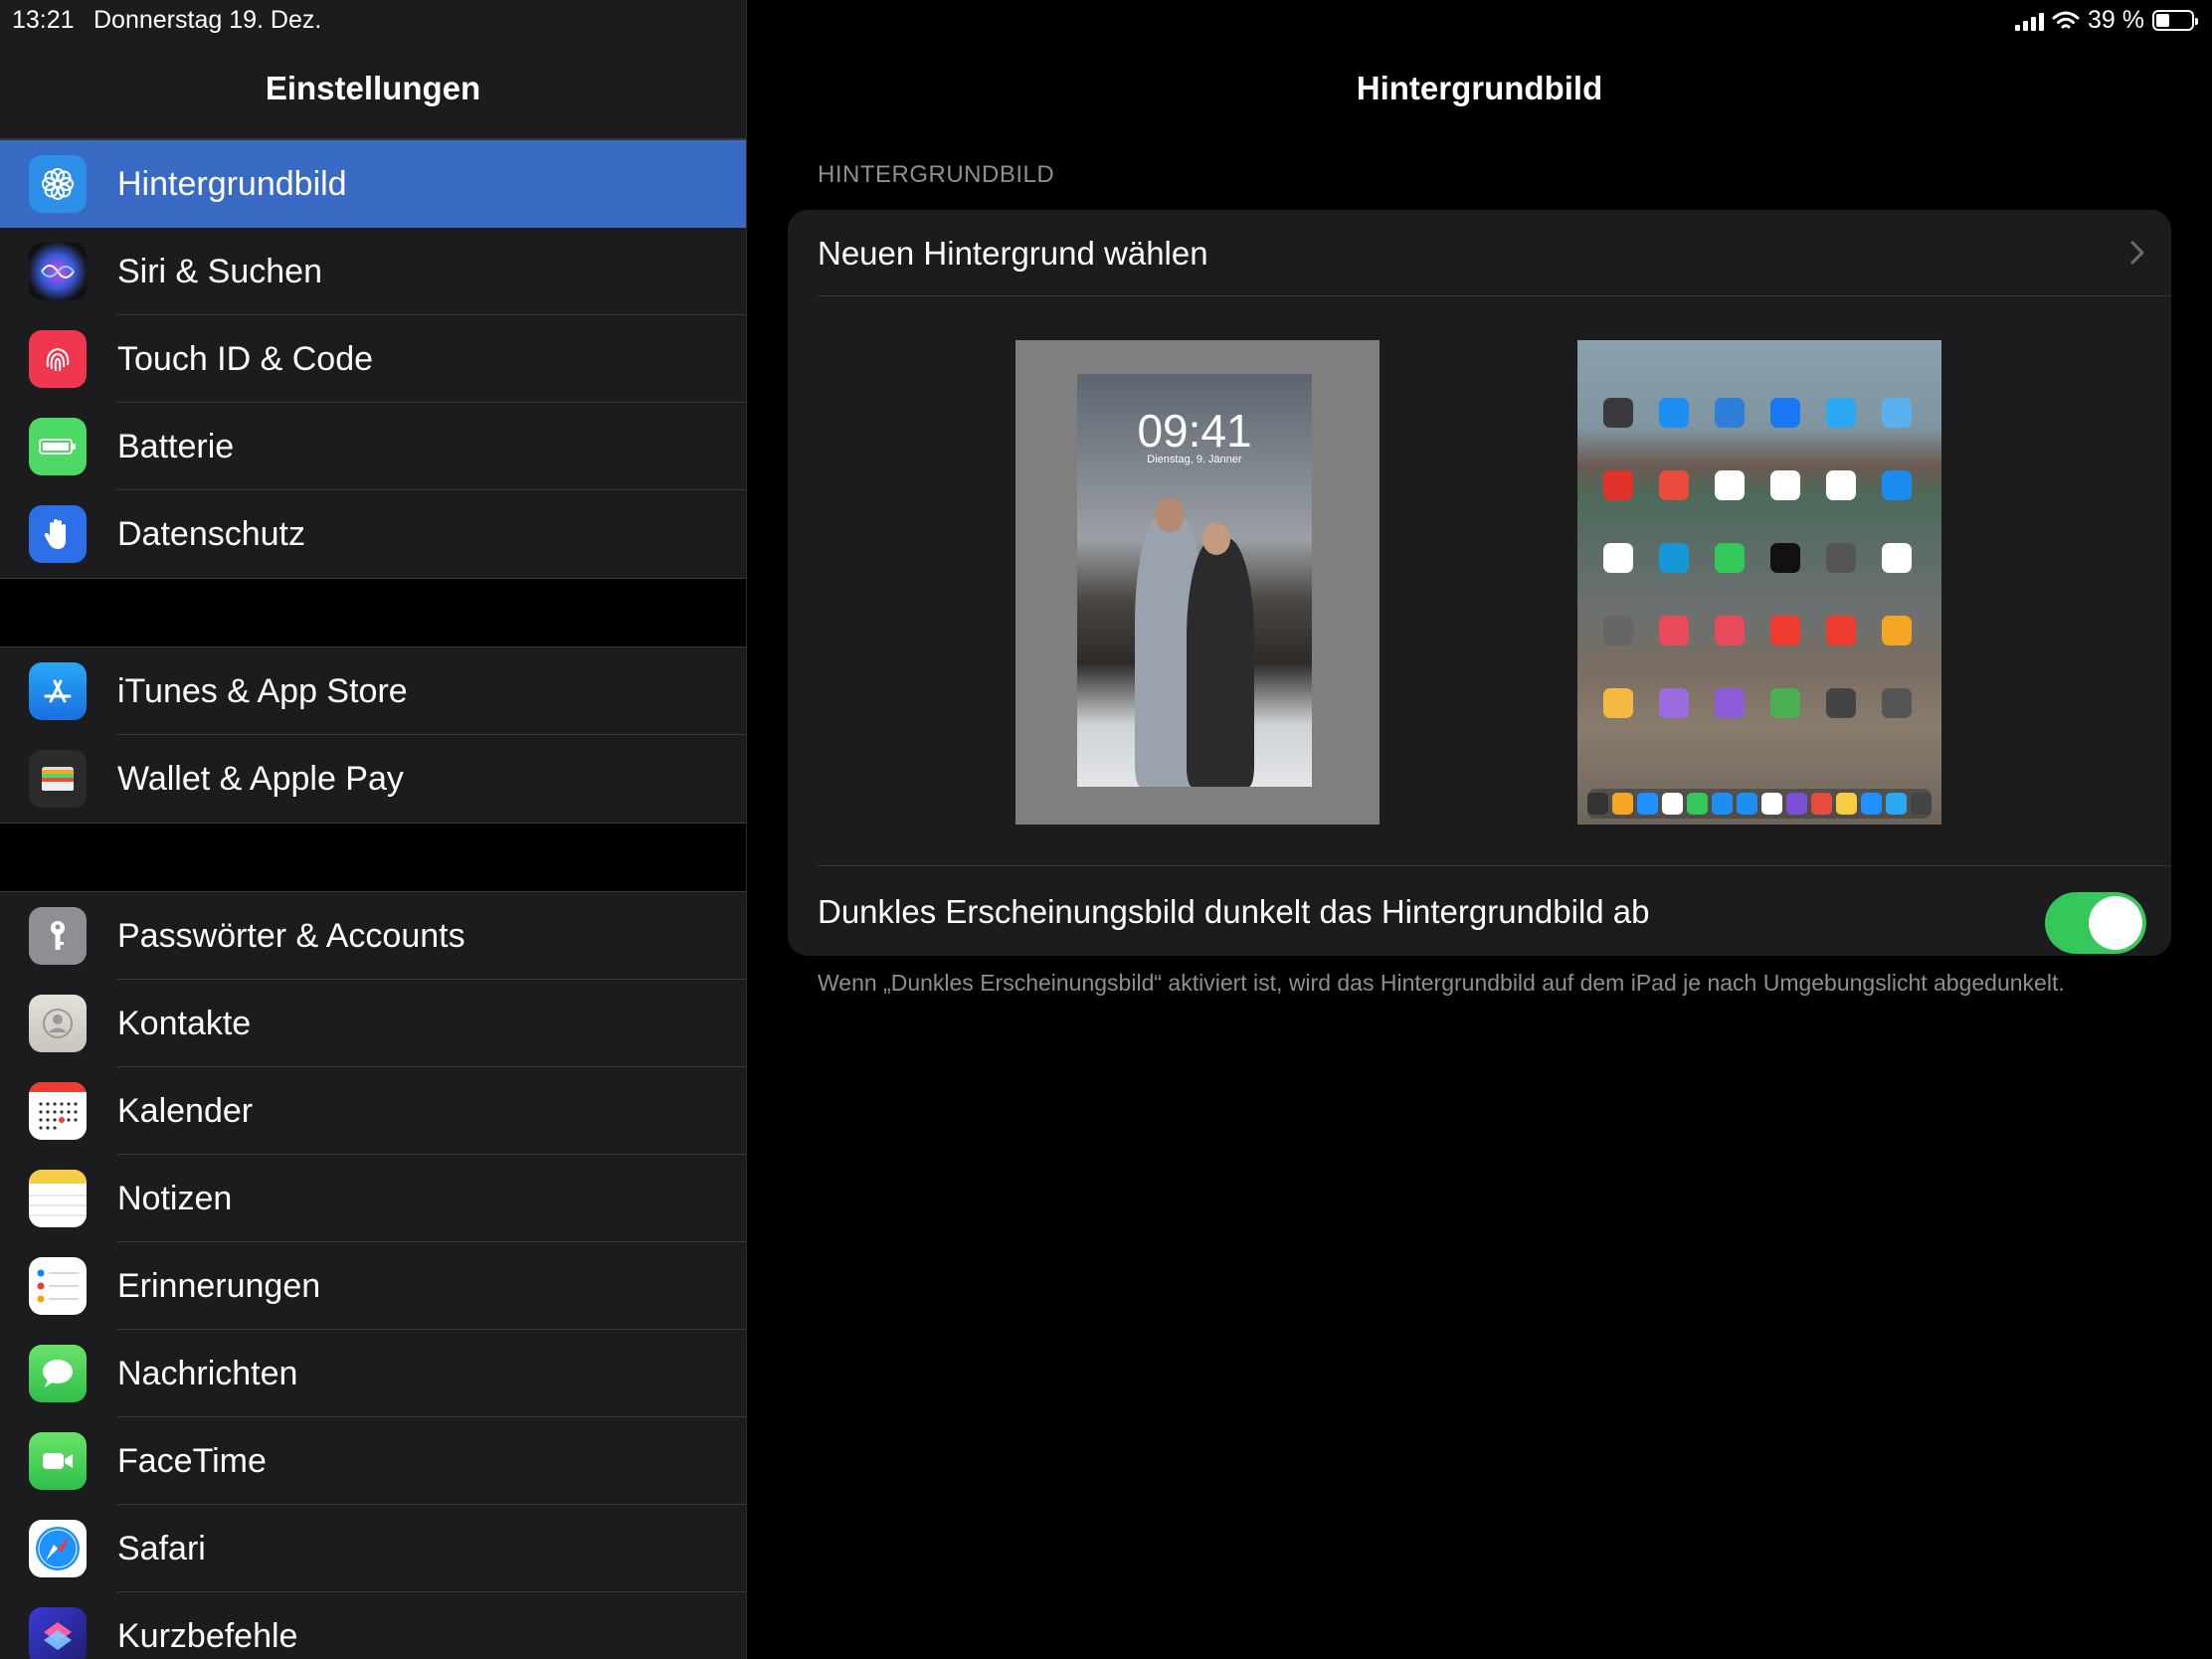 This screenshot has width=2212, height=1659. What do you see at coordinates (58, 1286) in the screenshot?
I see `reminders-icon` at bounding box center [58, 1286].